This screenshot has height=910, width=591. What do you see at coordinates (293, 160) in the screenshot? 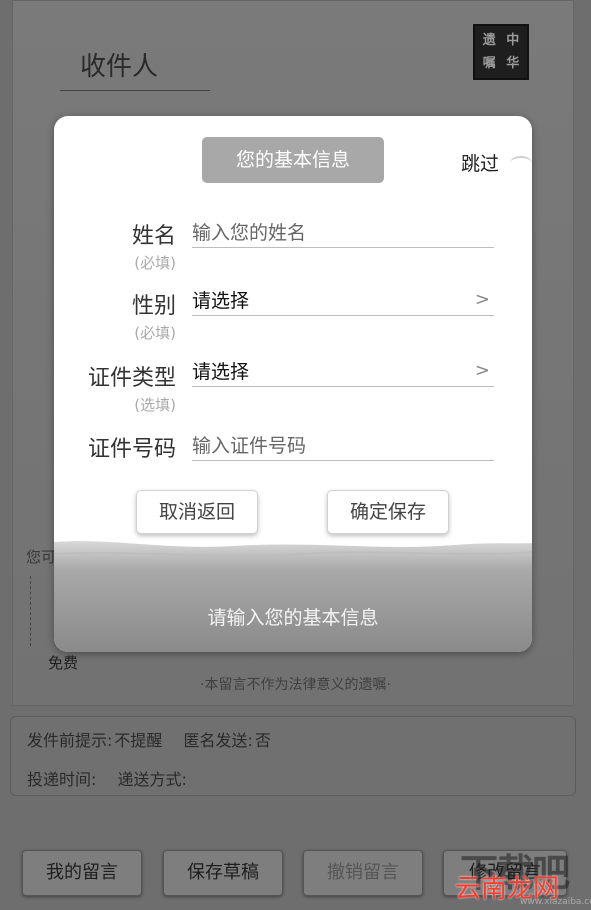
I see `dialog-title: 您的基本信息` at bounding box center [293, 160].